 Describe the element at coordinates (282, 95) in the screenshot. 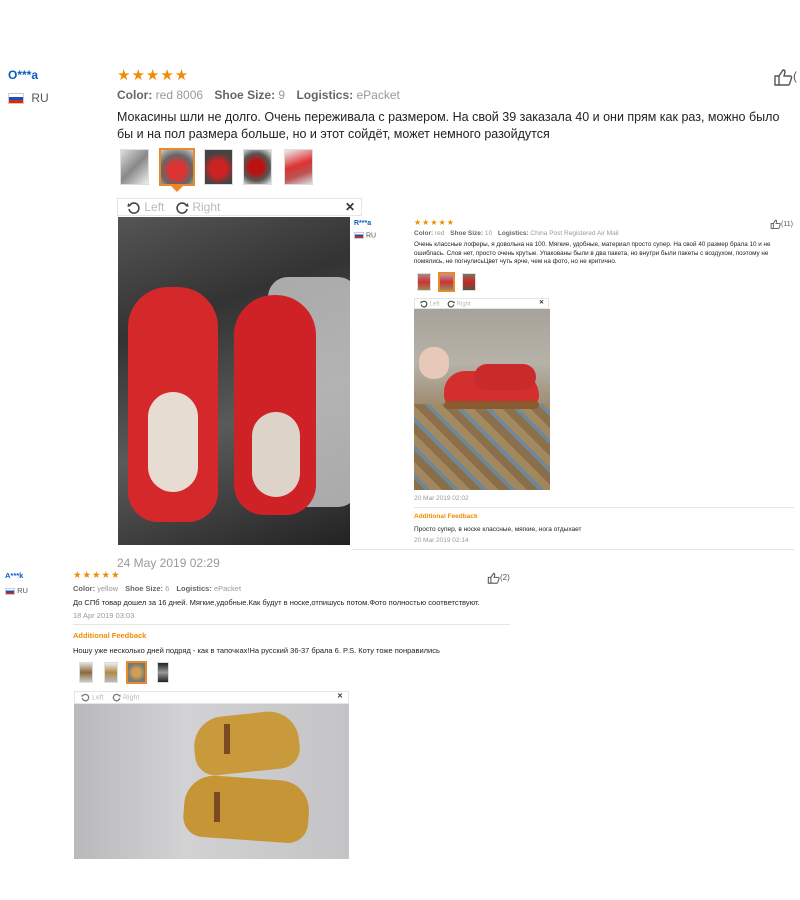

I see `size-value: 9` at that location.